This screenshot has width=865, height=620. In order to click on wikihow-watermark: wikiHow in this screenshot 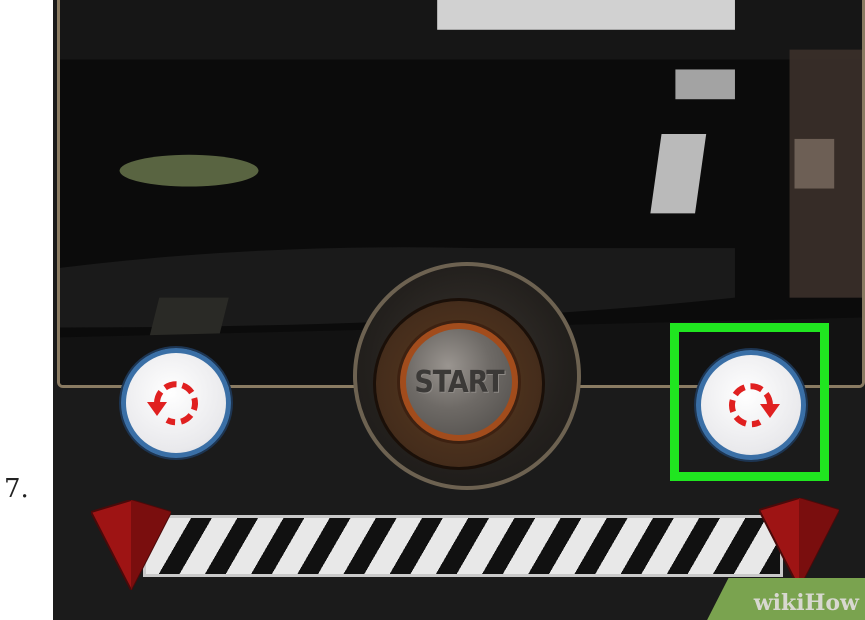, I will do `click(784, 599)`.